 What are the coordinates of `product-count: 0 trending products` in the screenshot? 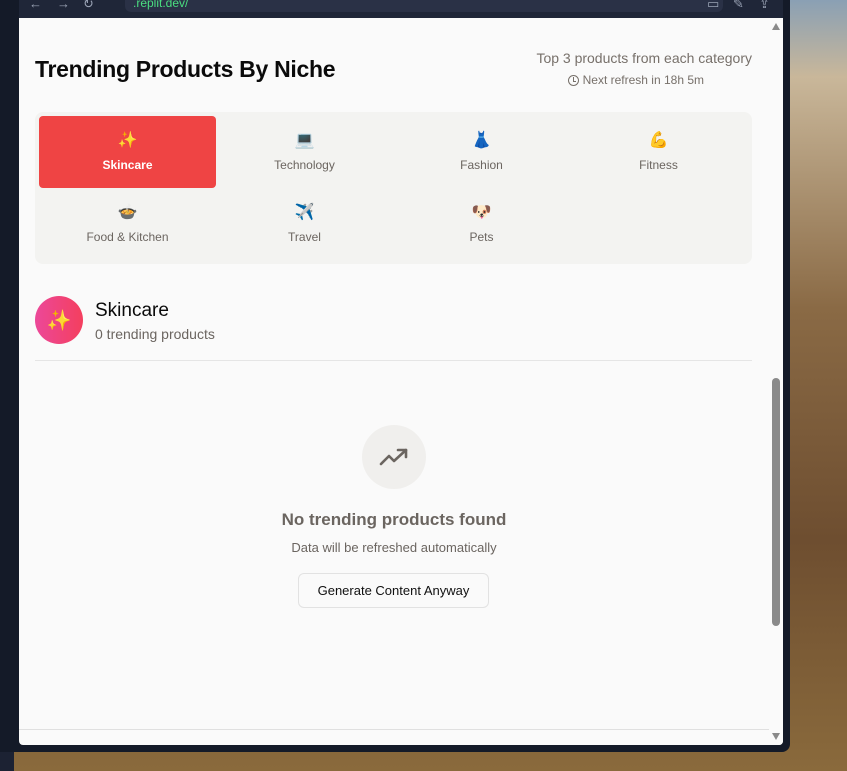 It's located at (155, 334).